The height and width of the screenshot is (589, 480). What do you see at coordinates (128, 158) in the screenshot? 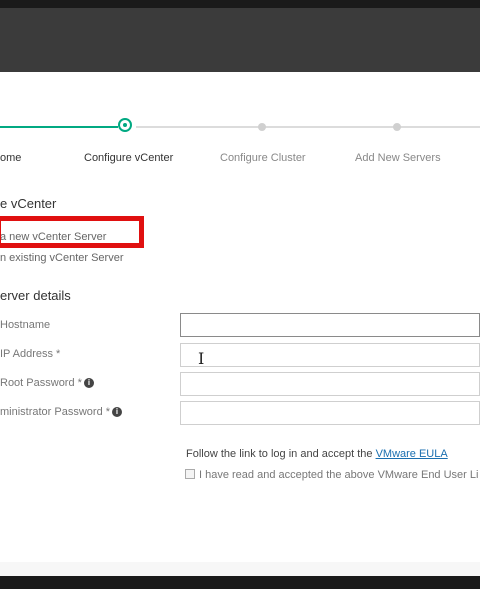
I see `step-label-configure-vcenter: Configure vCenter` at bounding box center [128, 158].